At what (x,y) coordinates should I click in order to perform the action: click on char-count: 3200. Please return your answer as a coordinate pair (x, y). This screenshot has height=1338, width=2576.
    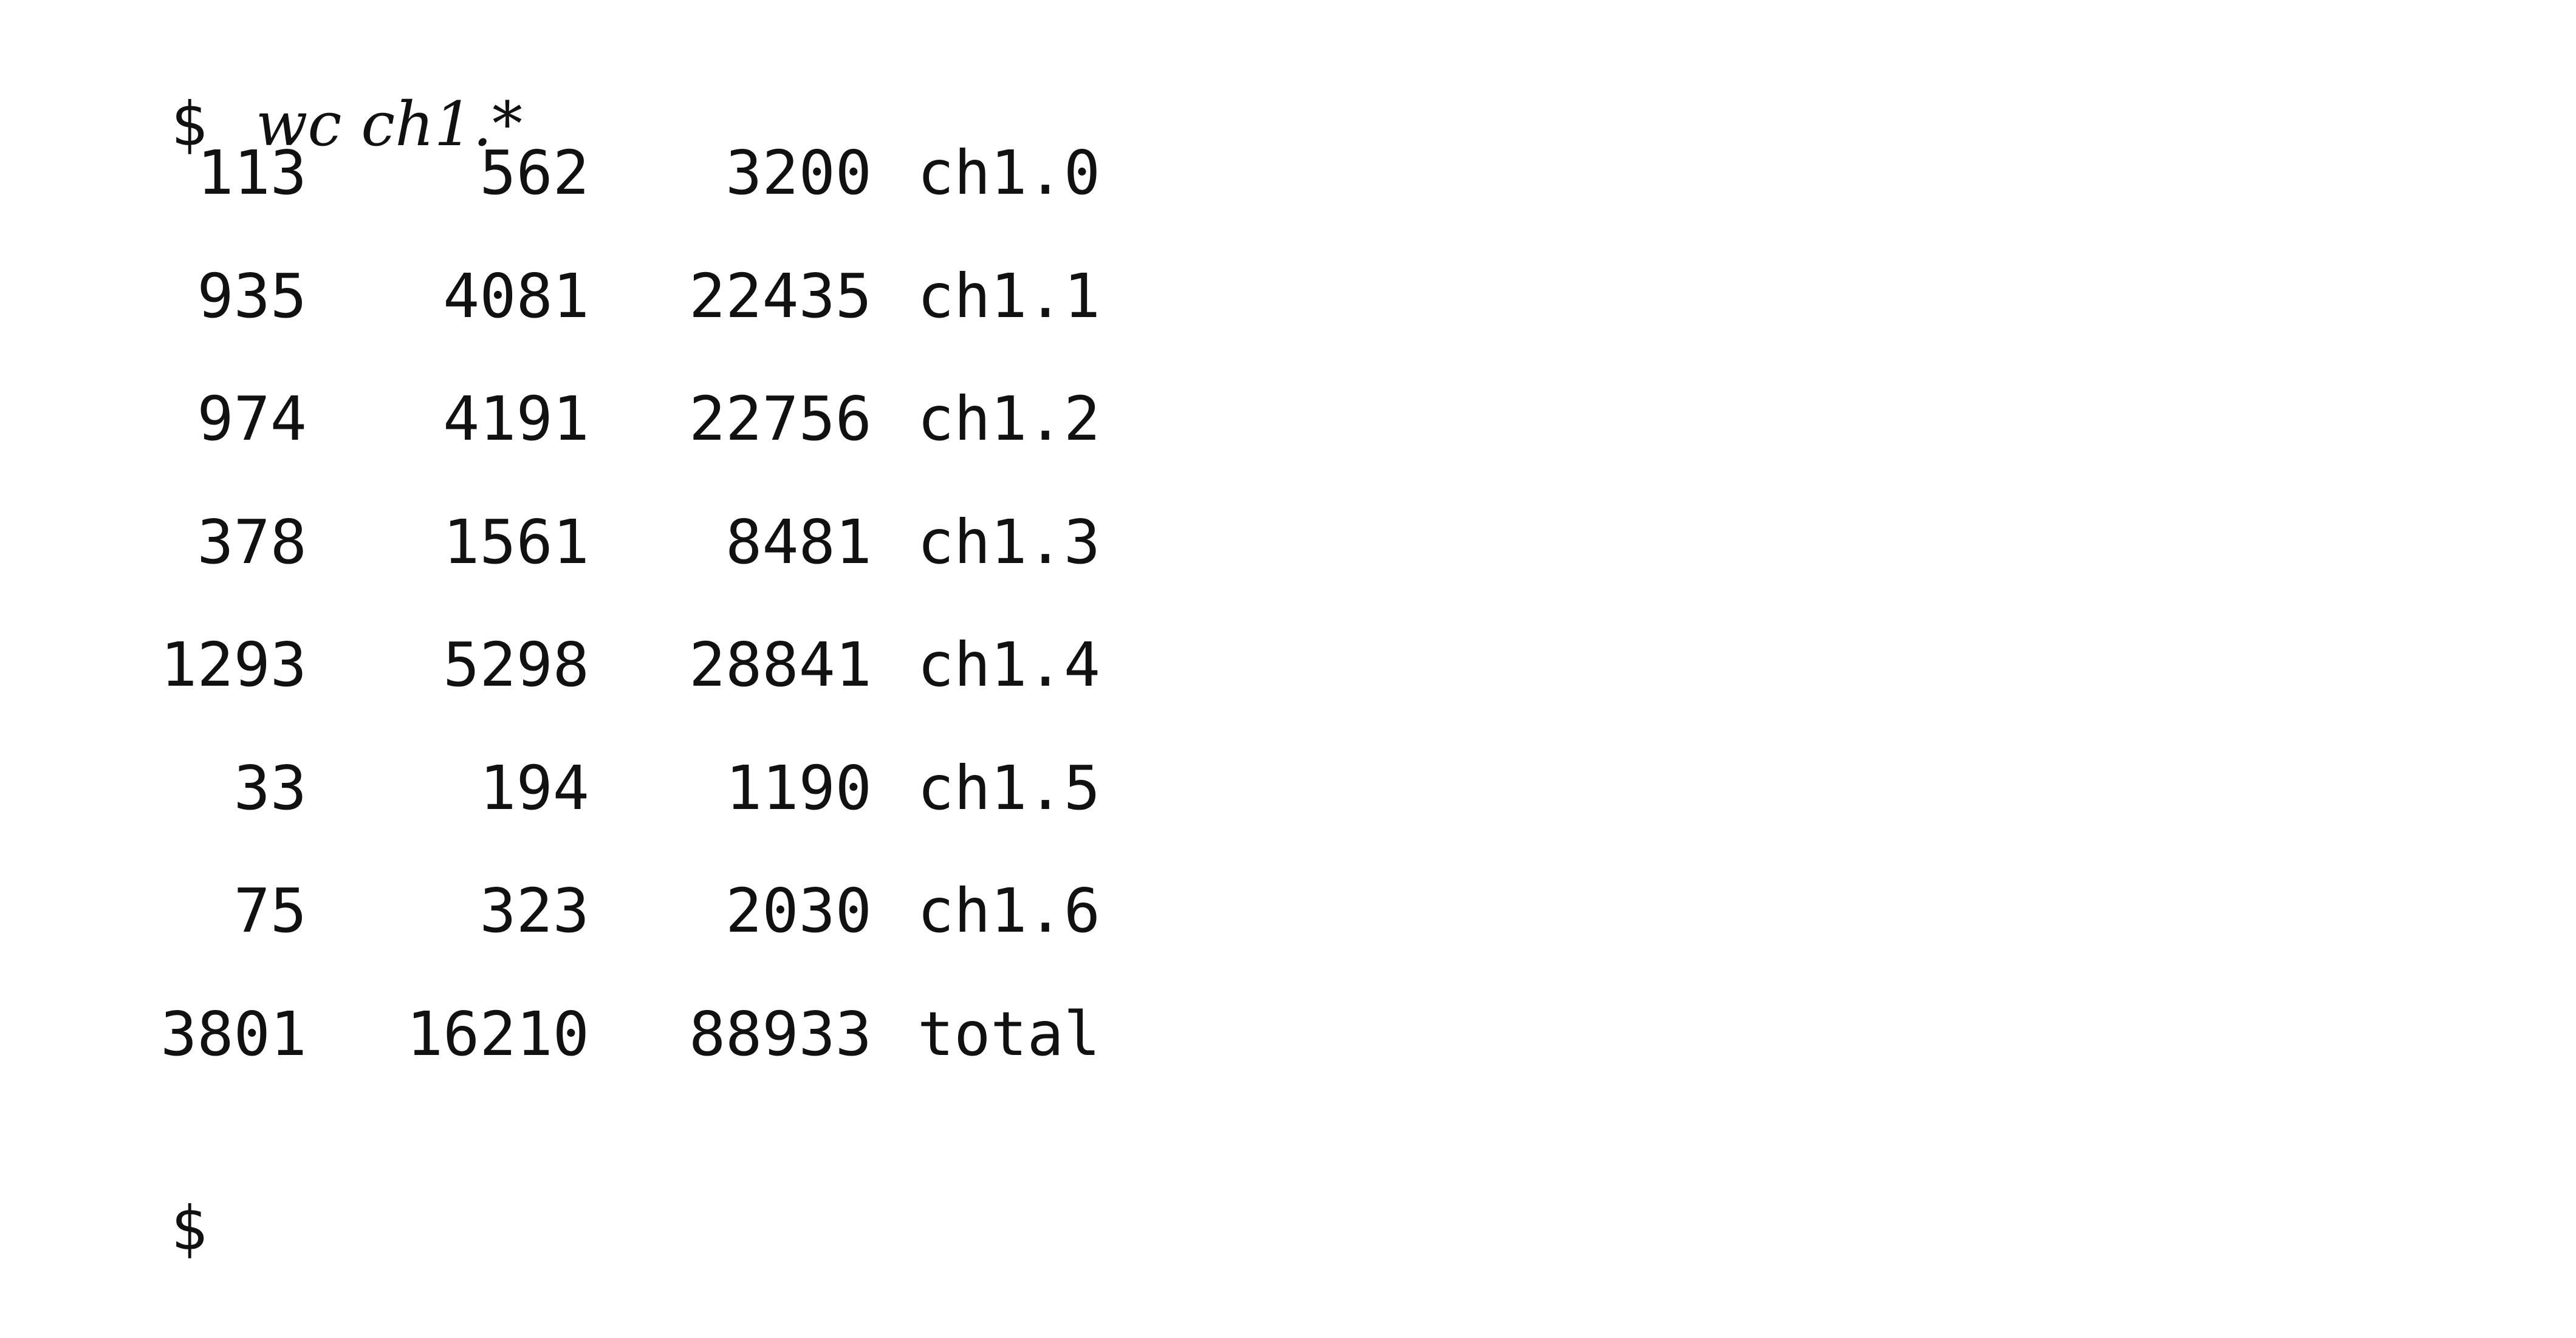
    Looking at the image, I should click on (799, 172).